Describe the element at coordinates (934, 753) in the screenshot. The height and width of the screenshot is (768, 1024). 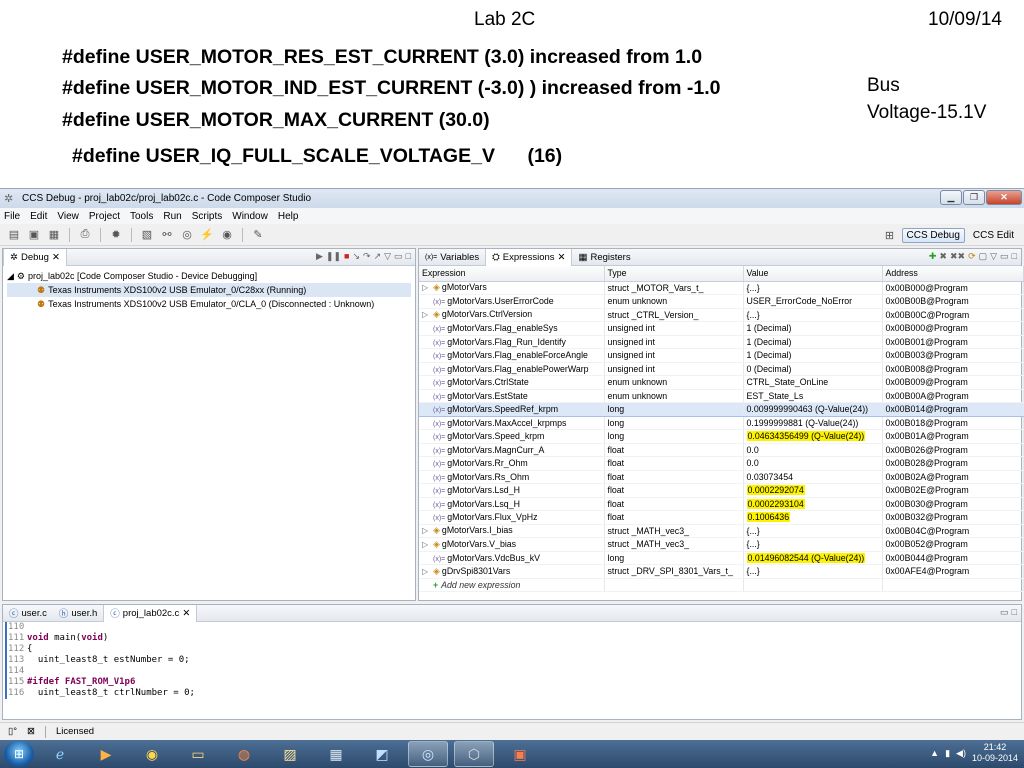
I see `show-hidden-icons-icon: ▲` at that location.